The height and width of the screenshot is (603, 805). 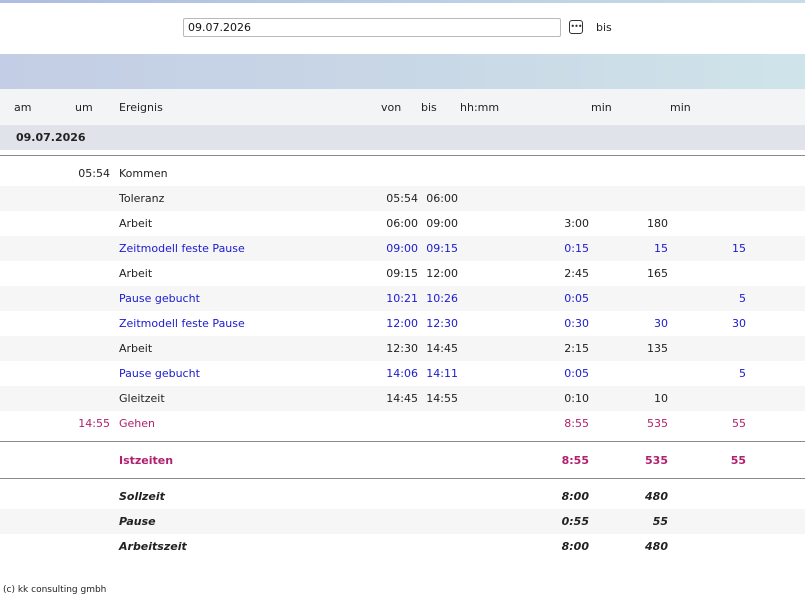 I want to click on table-row: Pause gebucht 10:21 10:26 0:05 5, so click(x=402, y=298).